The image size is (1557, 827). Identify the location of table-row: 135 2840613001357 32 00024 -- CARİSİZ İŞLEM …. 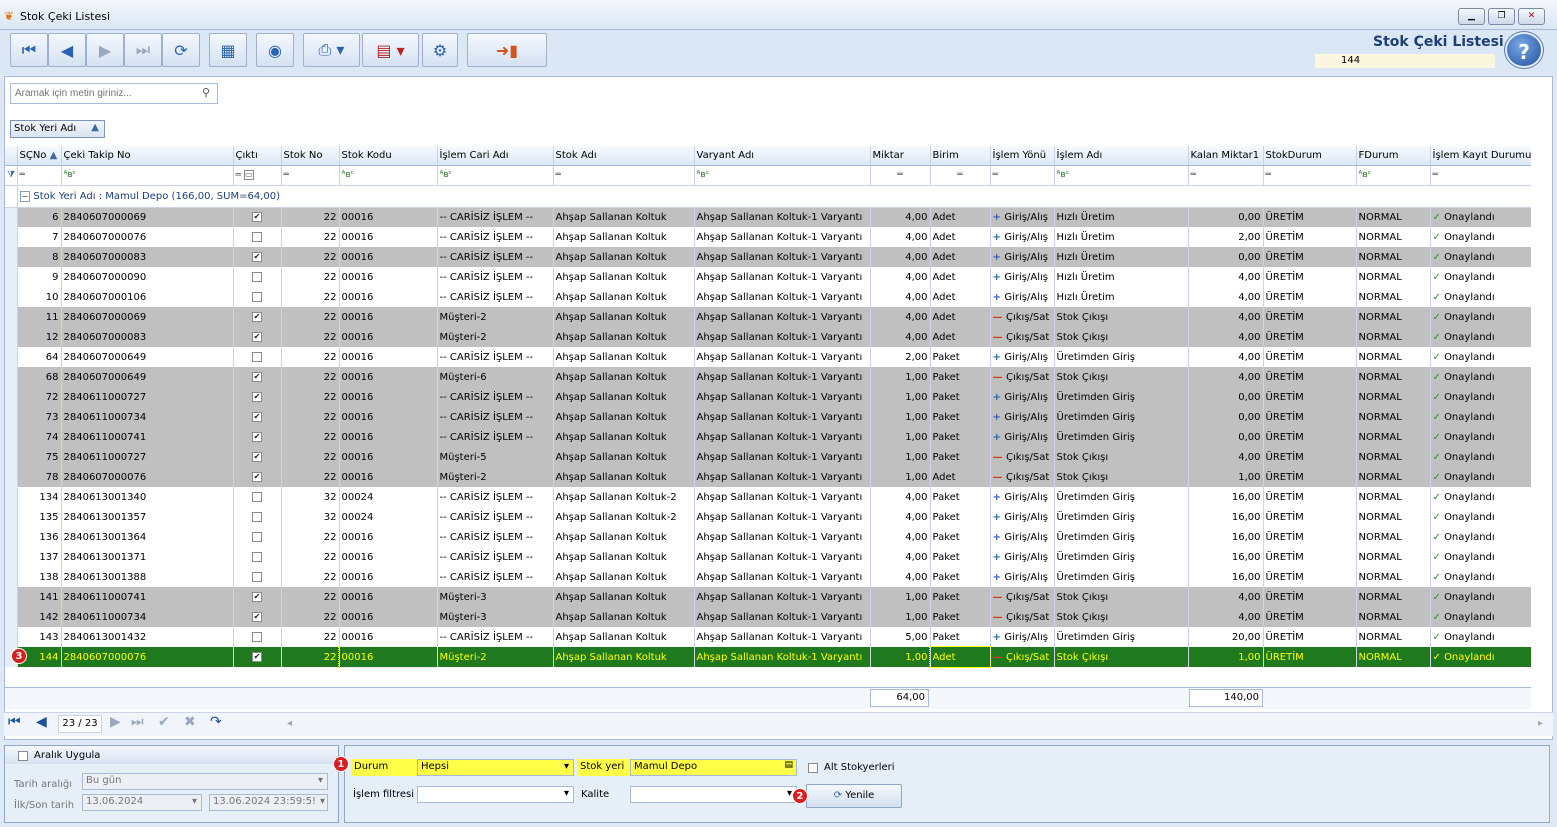
(768, 517).